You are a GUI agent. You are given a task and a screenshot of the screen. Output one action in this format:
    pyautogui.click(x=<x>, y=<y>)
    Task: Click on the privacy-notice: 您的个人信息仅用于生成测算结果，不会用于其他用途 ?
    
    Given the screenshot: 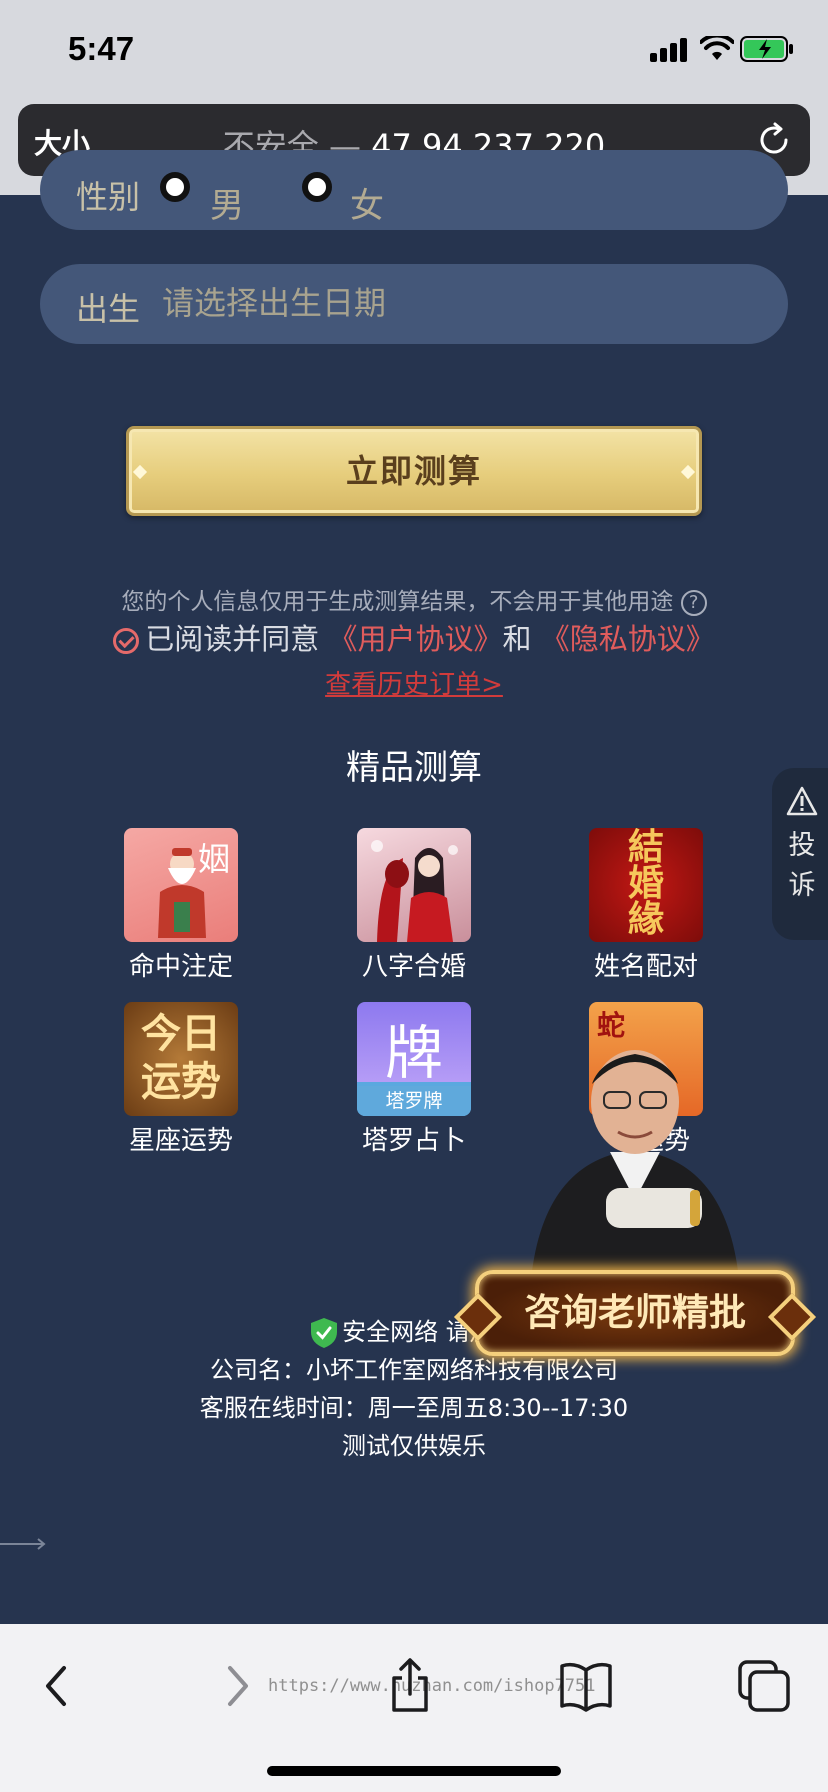 What is the action you would take?
    pyautogui.click(x=414, y=599)
    